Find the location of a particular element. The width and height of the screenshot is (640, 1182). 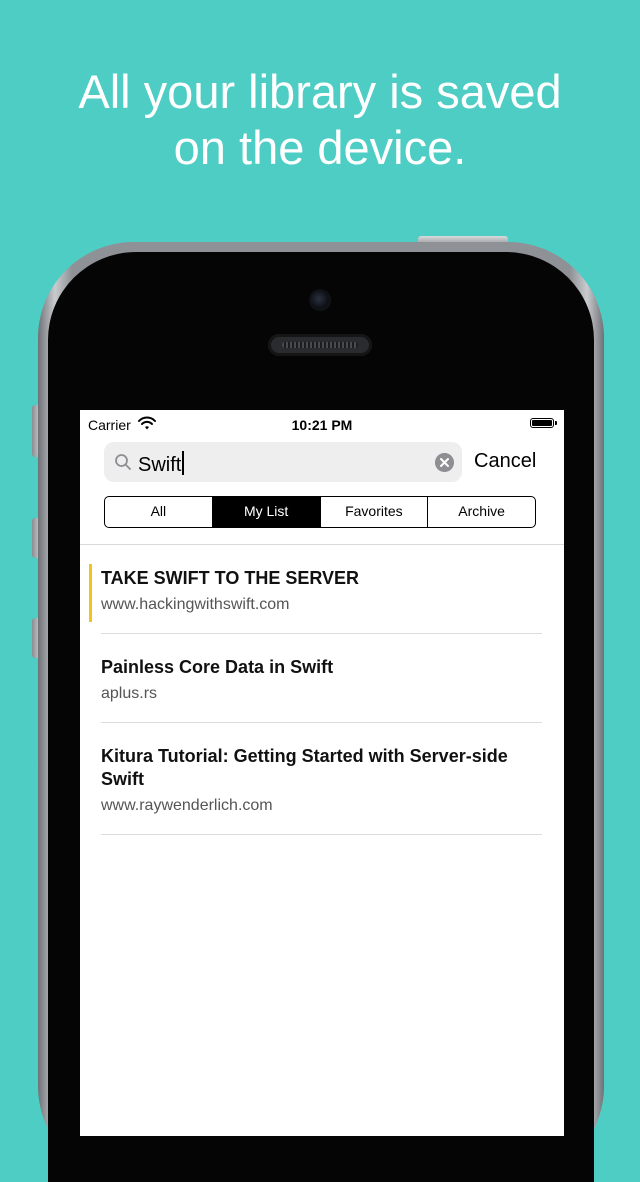

status-time: 10:21 PM is located at coordinates (322, 425).